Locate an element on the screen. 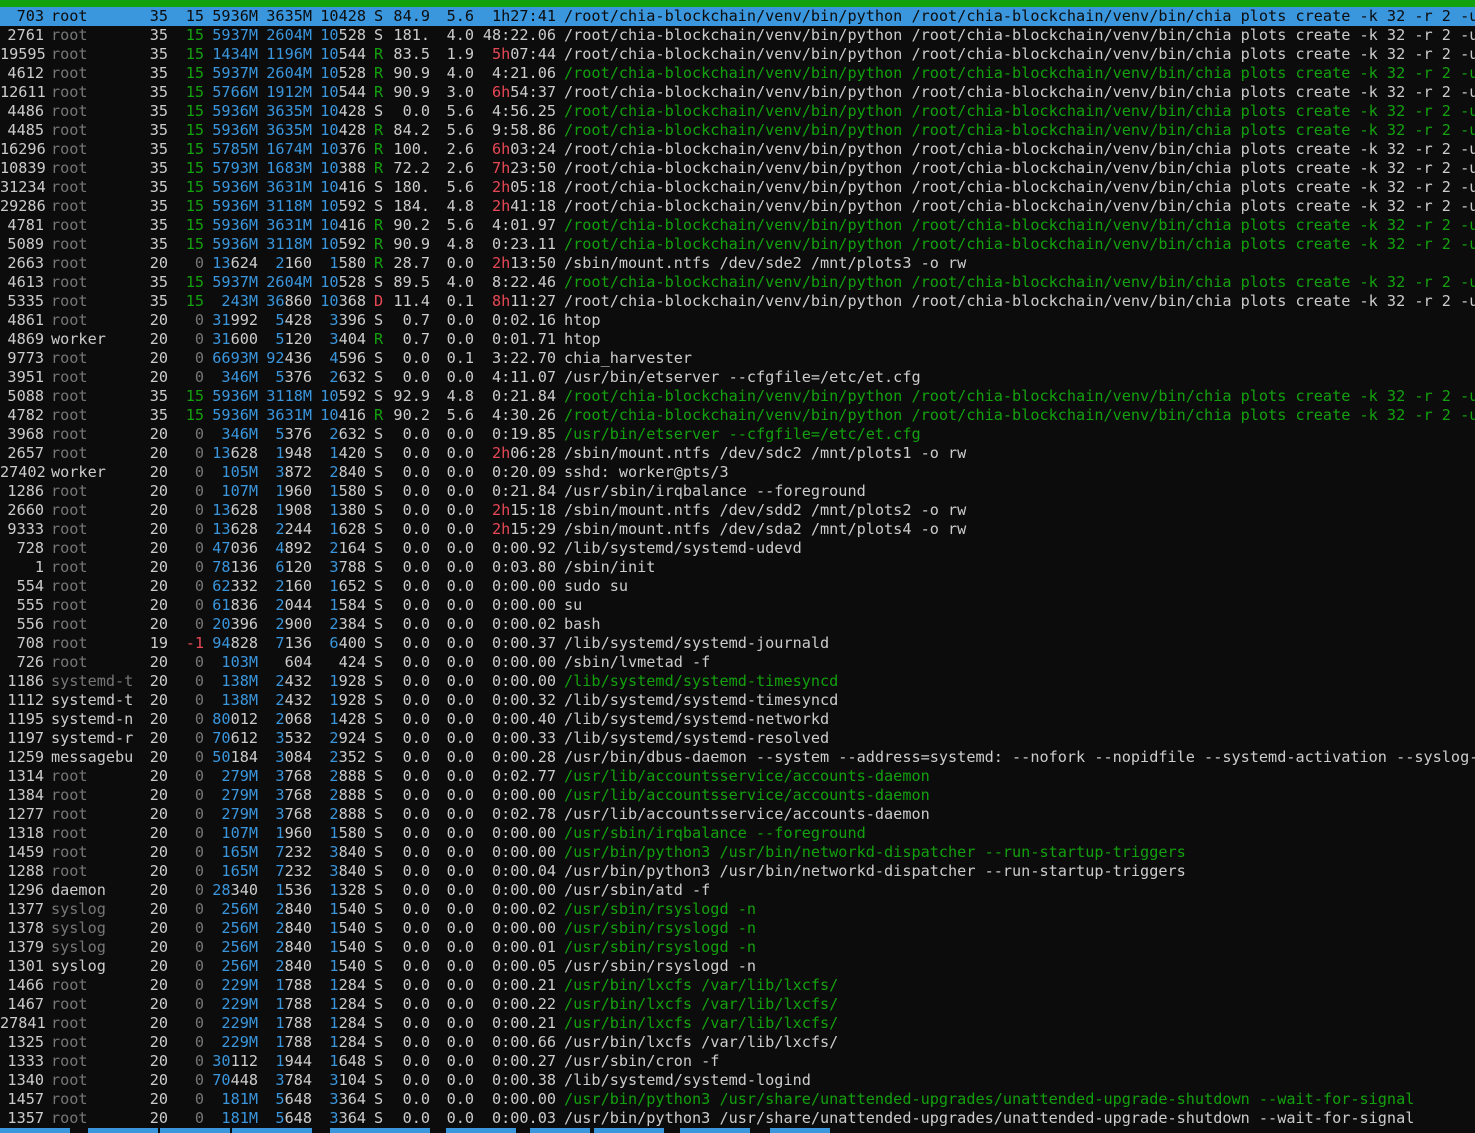 The image size is (1475, 1133). process-mem-cell: 4.8 is located at coordinates (460, 244).